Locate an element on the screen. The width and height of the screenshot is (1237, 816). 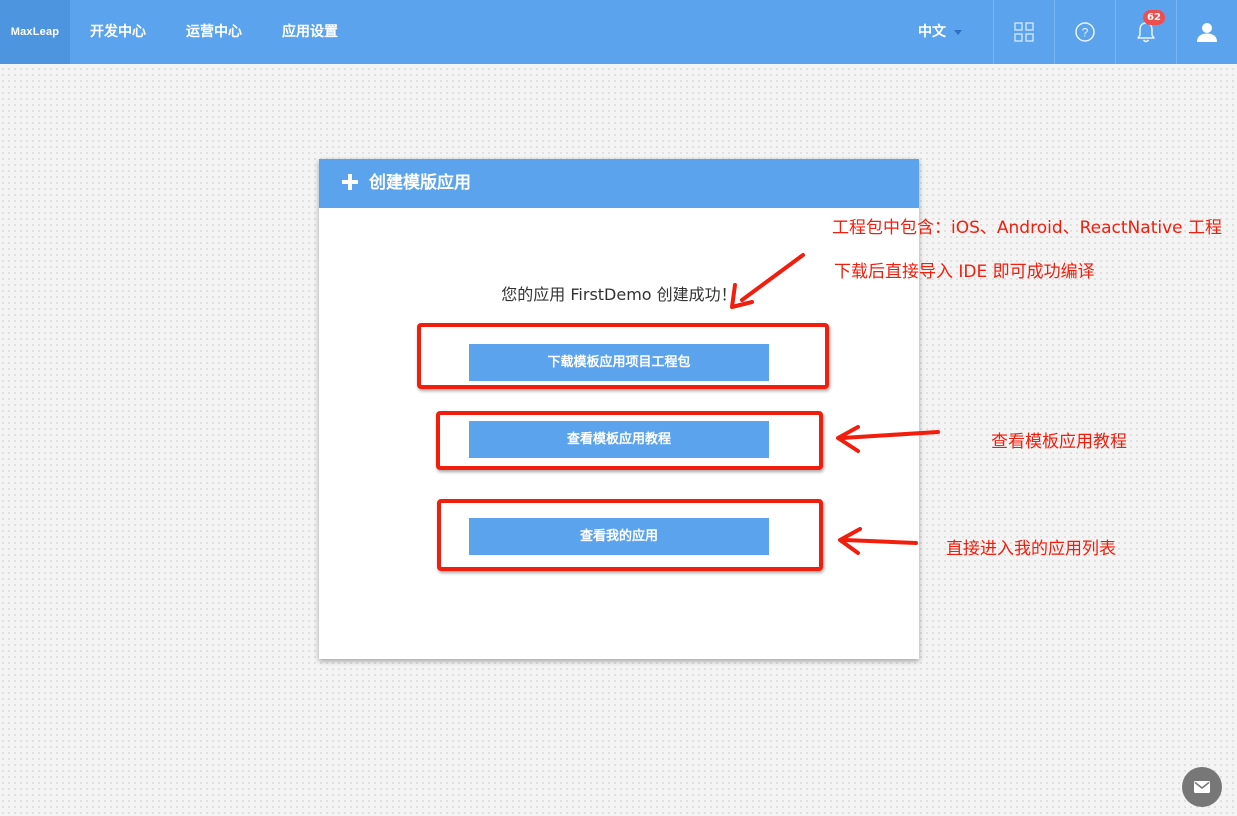
mail-icon is located at coordinates (1202, 787).